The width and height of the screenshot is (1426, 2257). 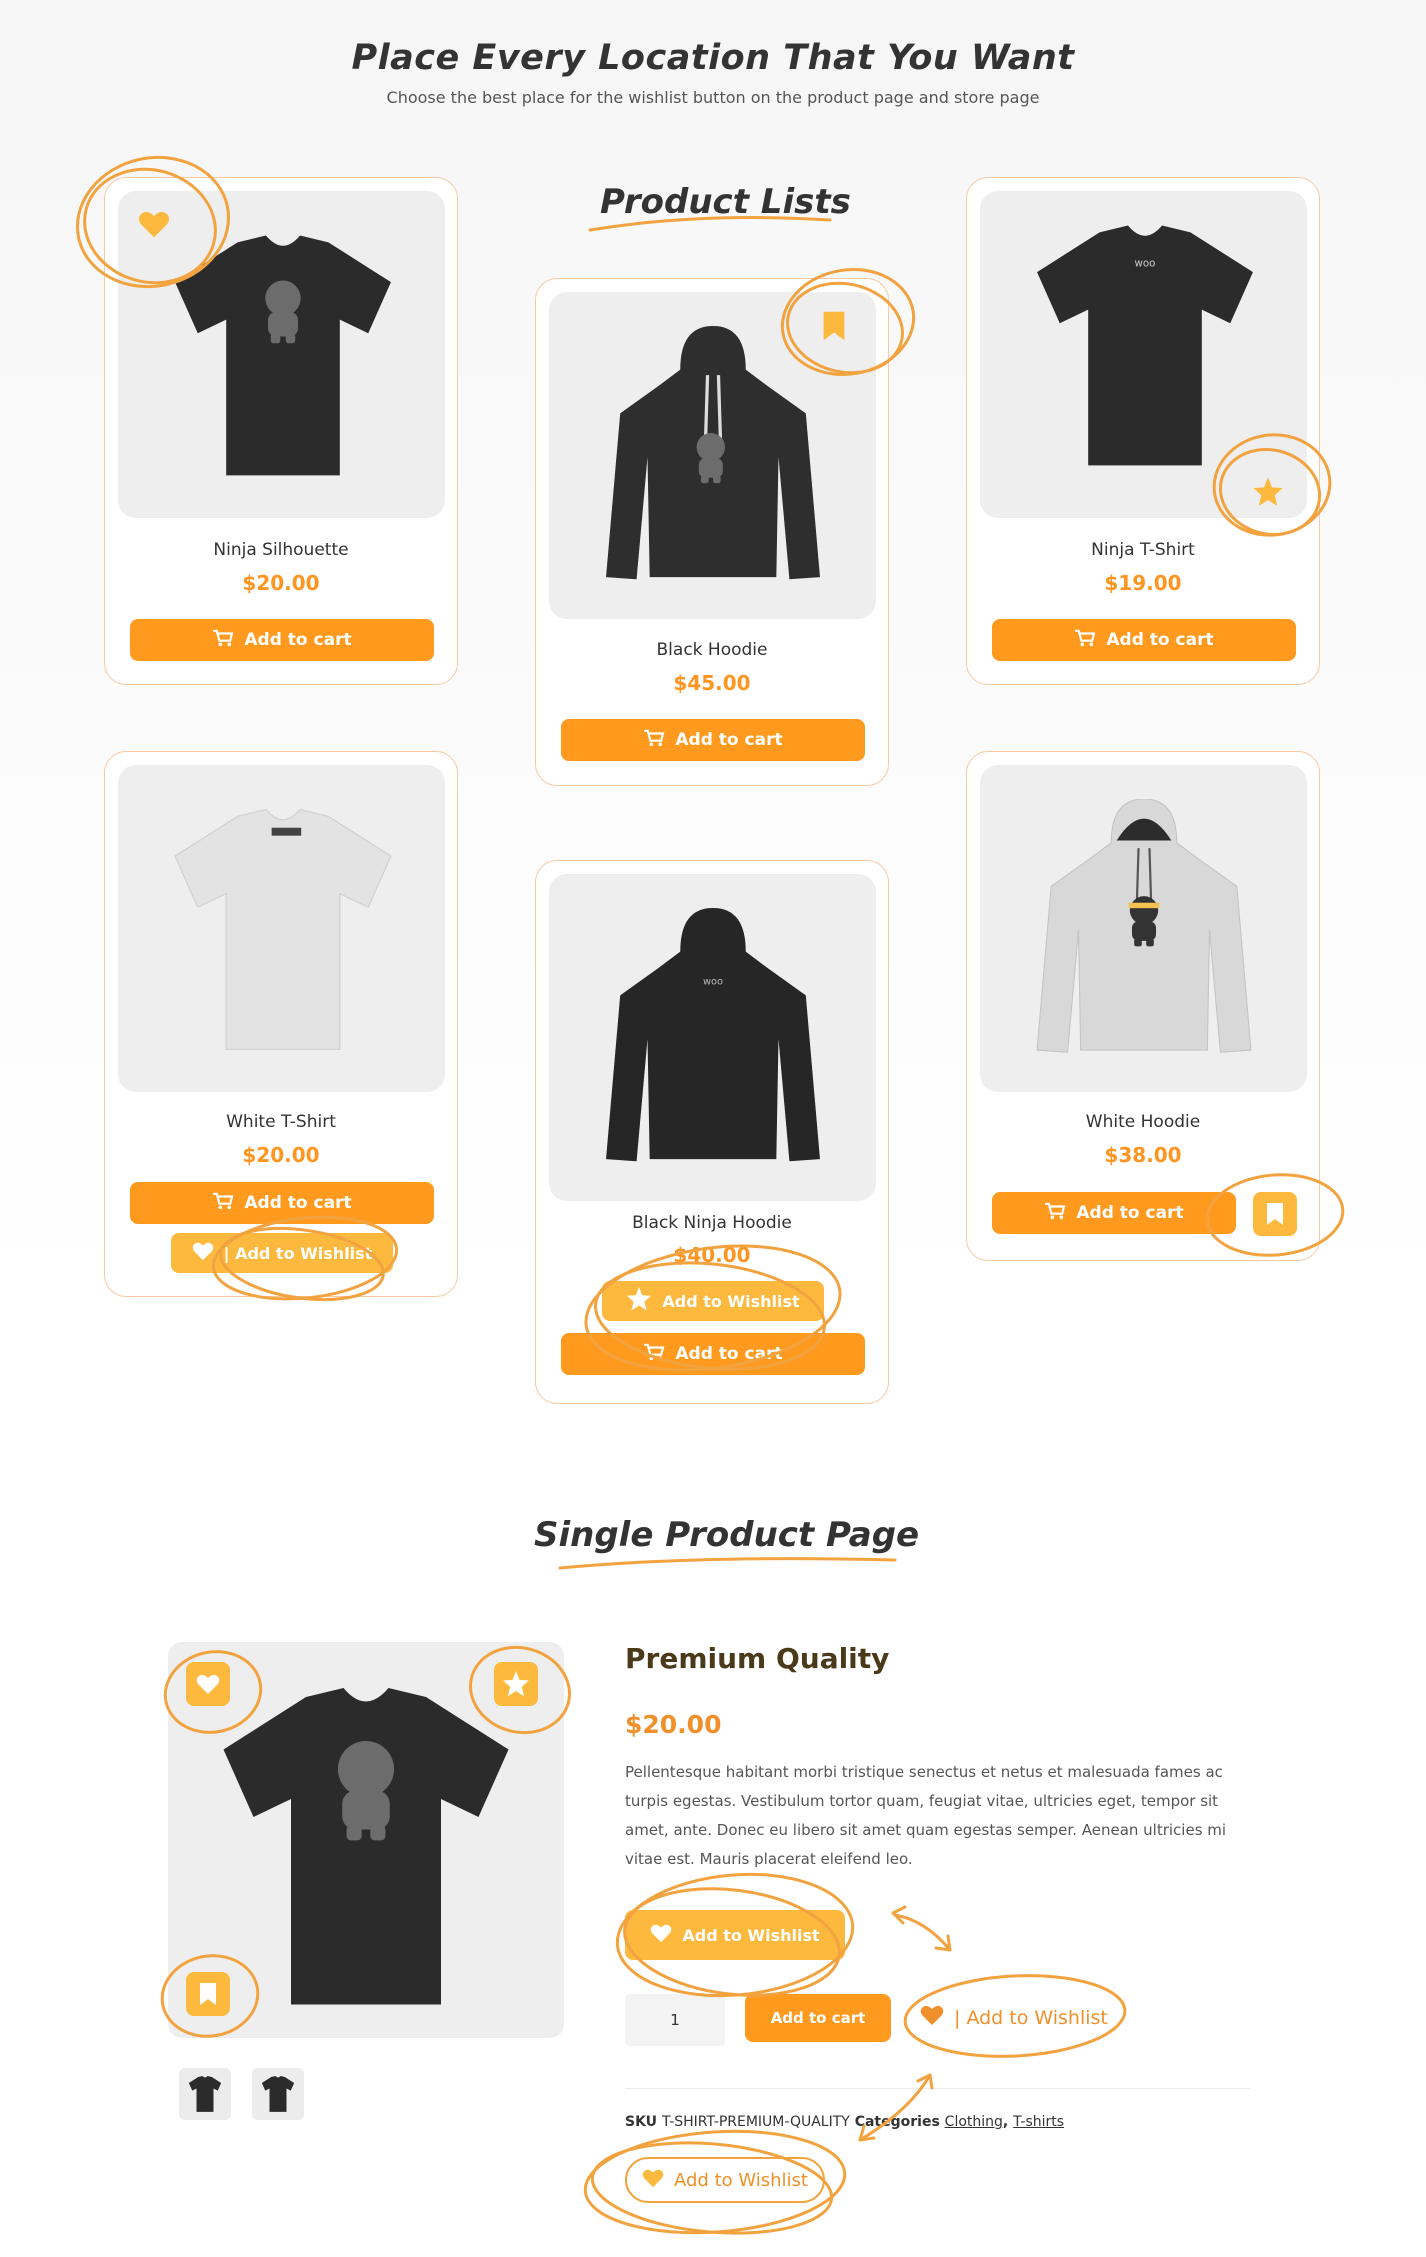 What do you see at coordinates (1143, 550) in the screenshot?
I see `product-name: Ninja T-Shirt` at bounding box center [1143, 550].